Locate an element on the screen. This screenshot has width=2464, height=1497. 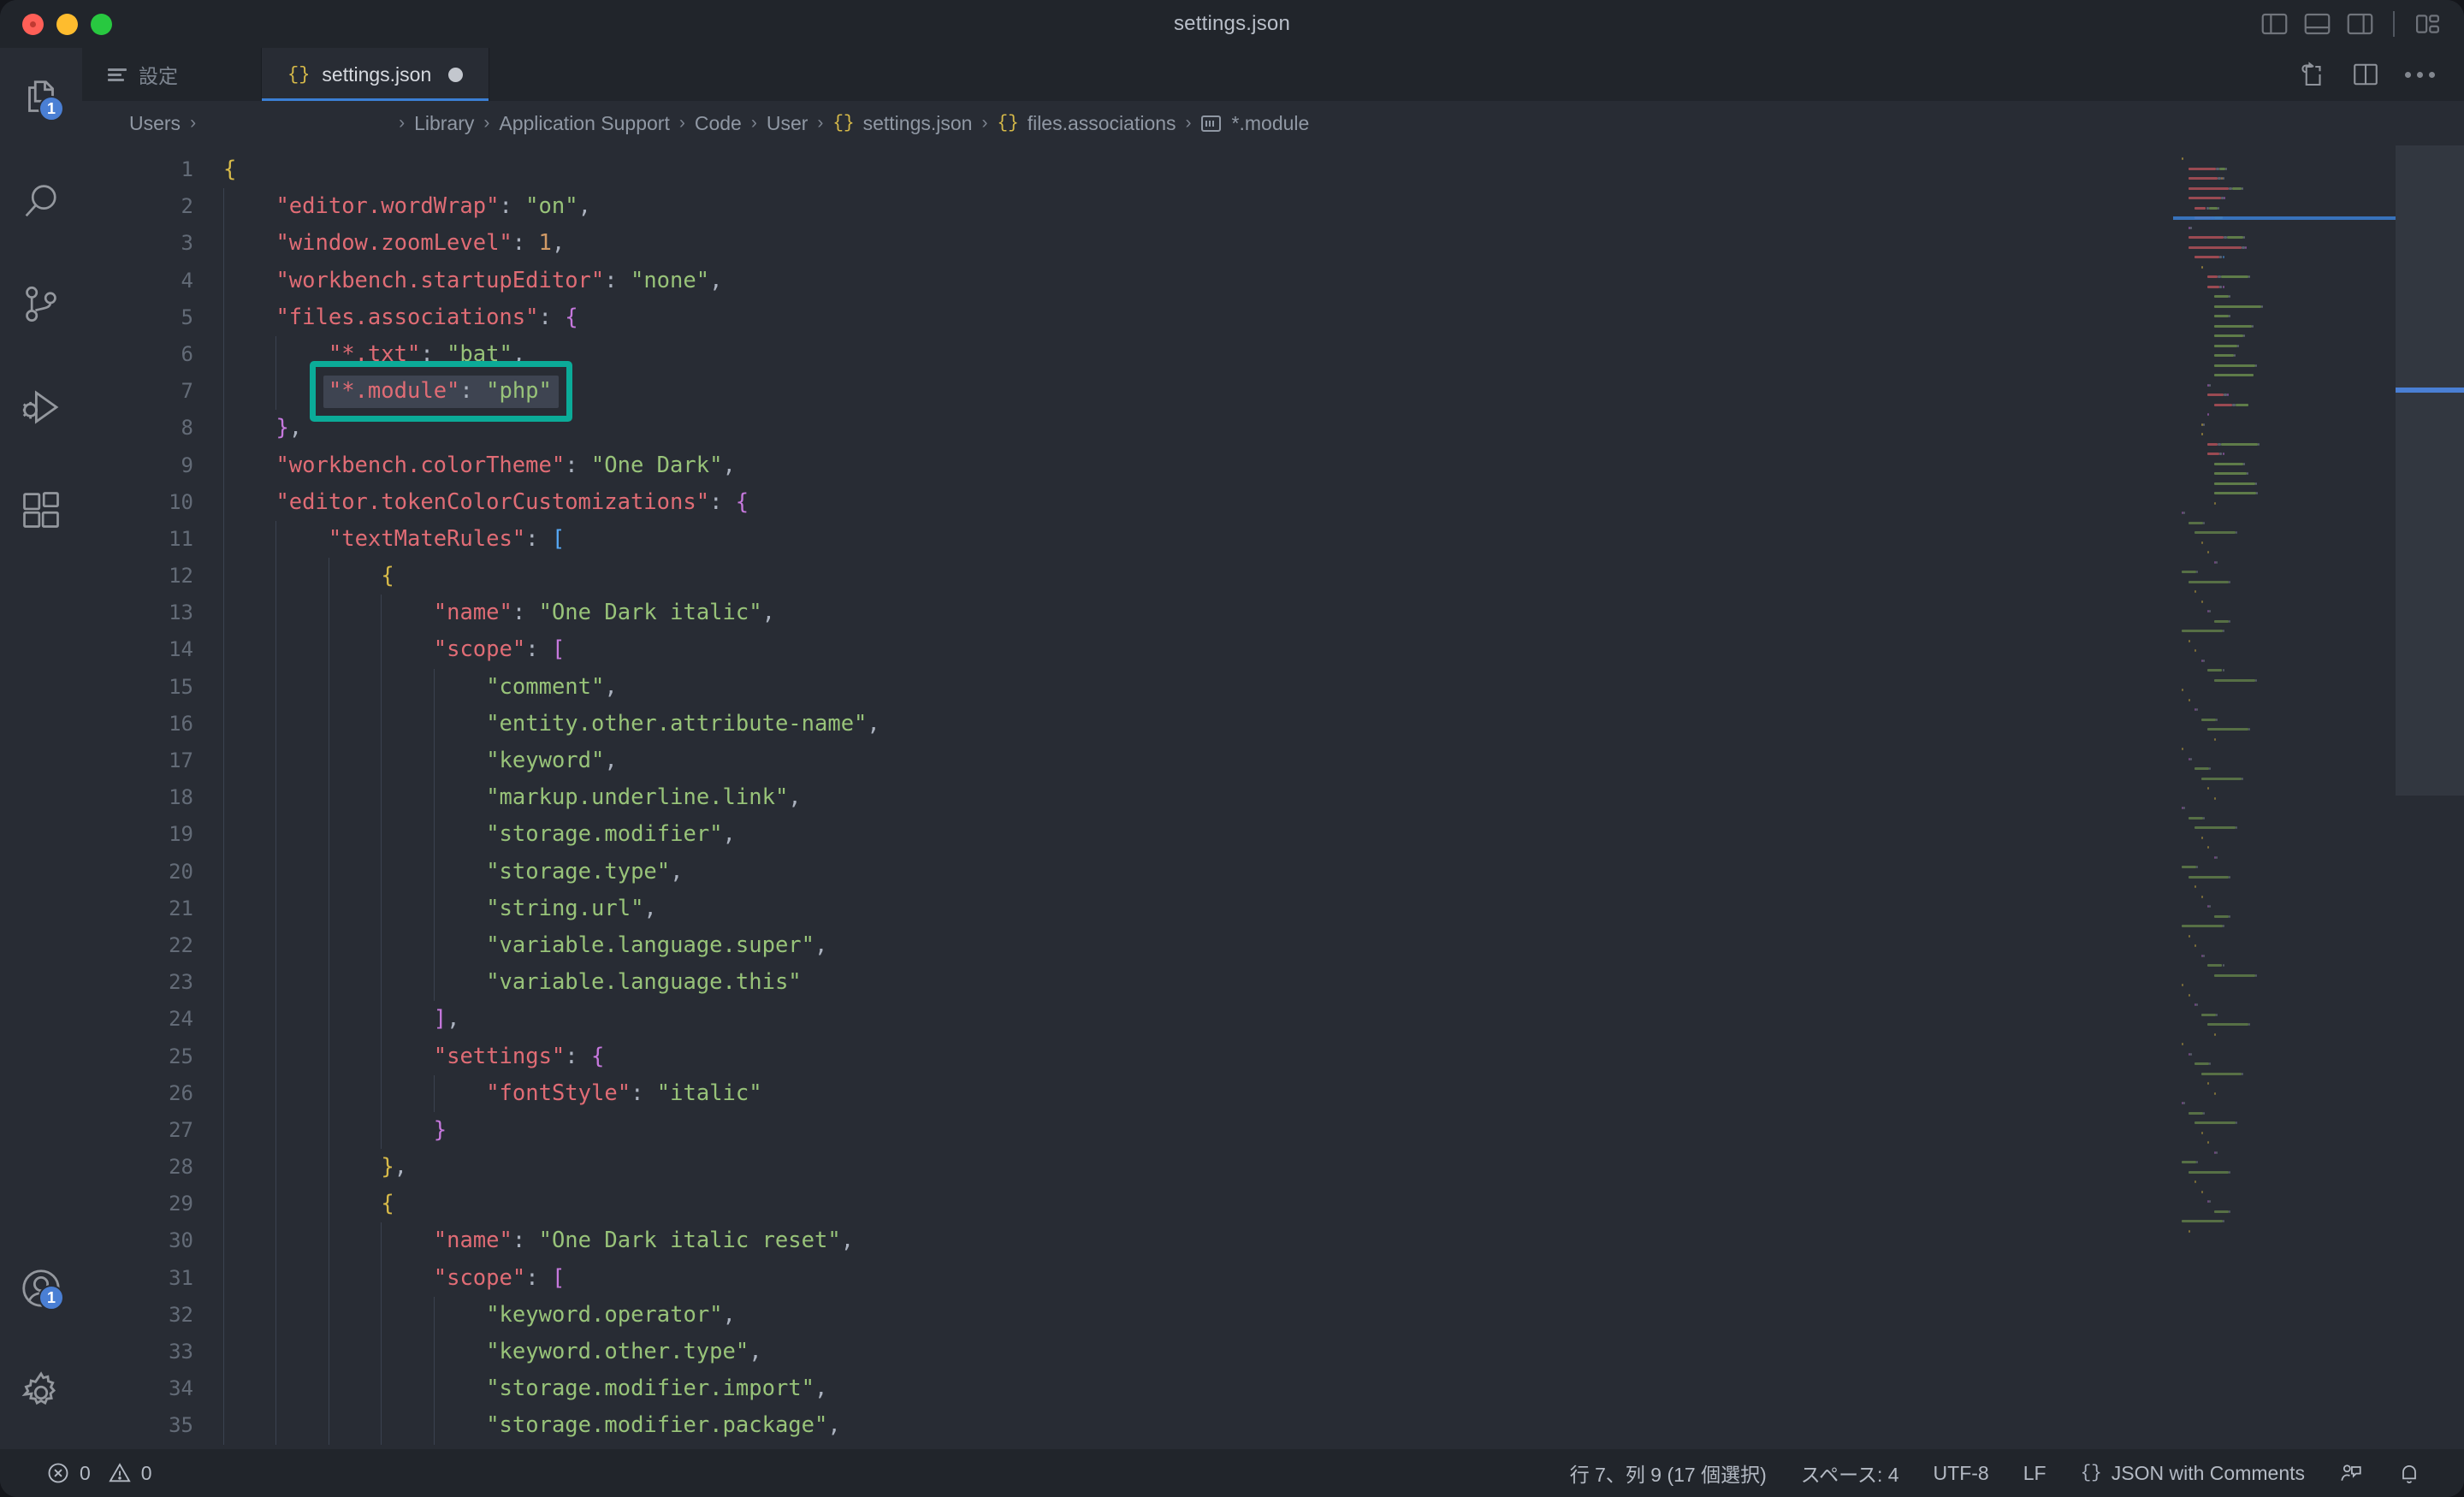
breadcrumb-item-user: User is located at coordinates (787, 123).